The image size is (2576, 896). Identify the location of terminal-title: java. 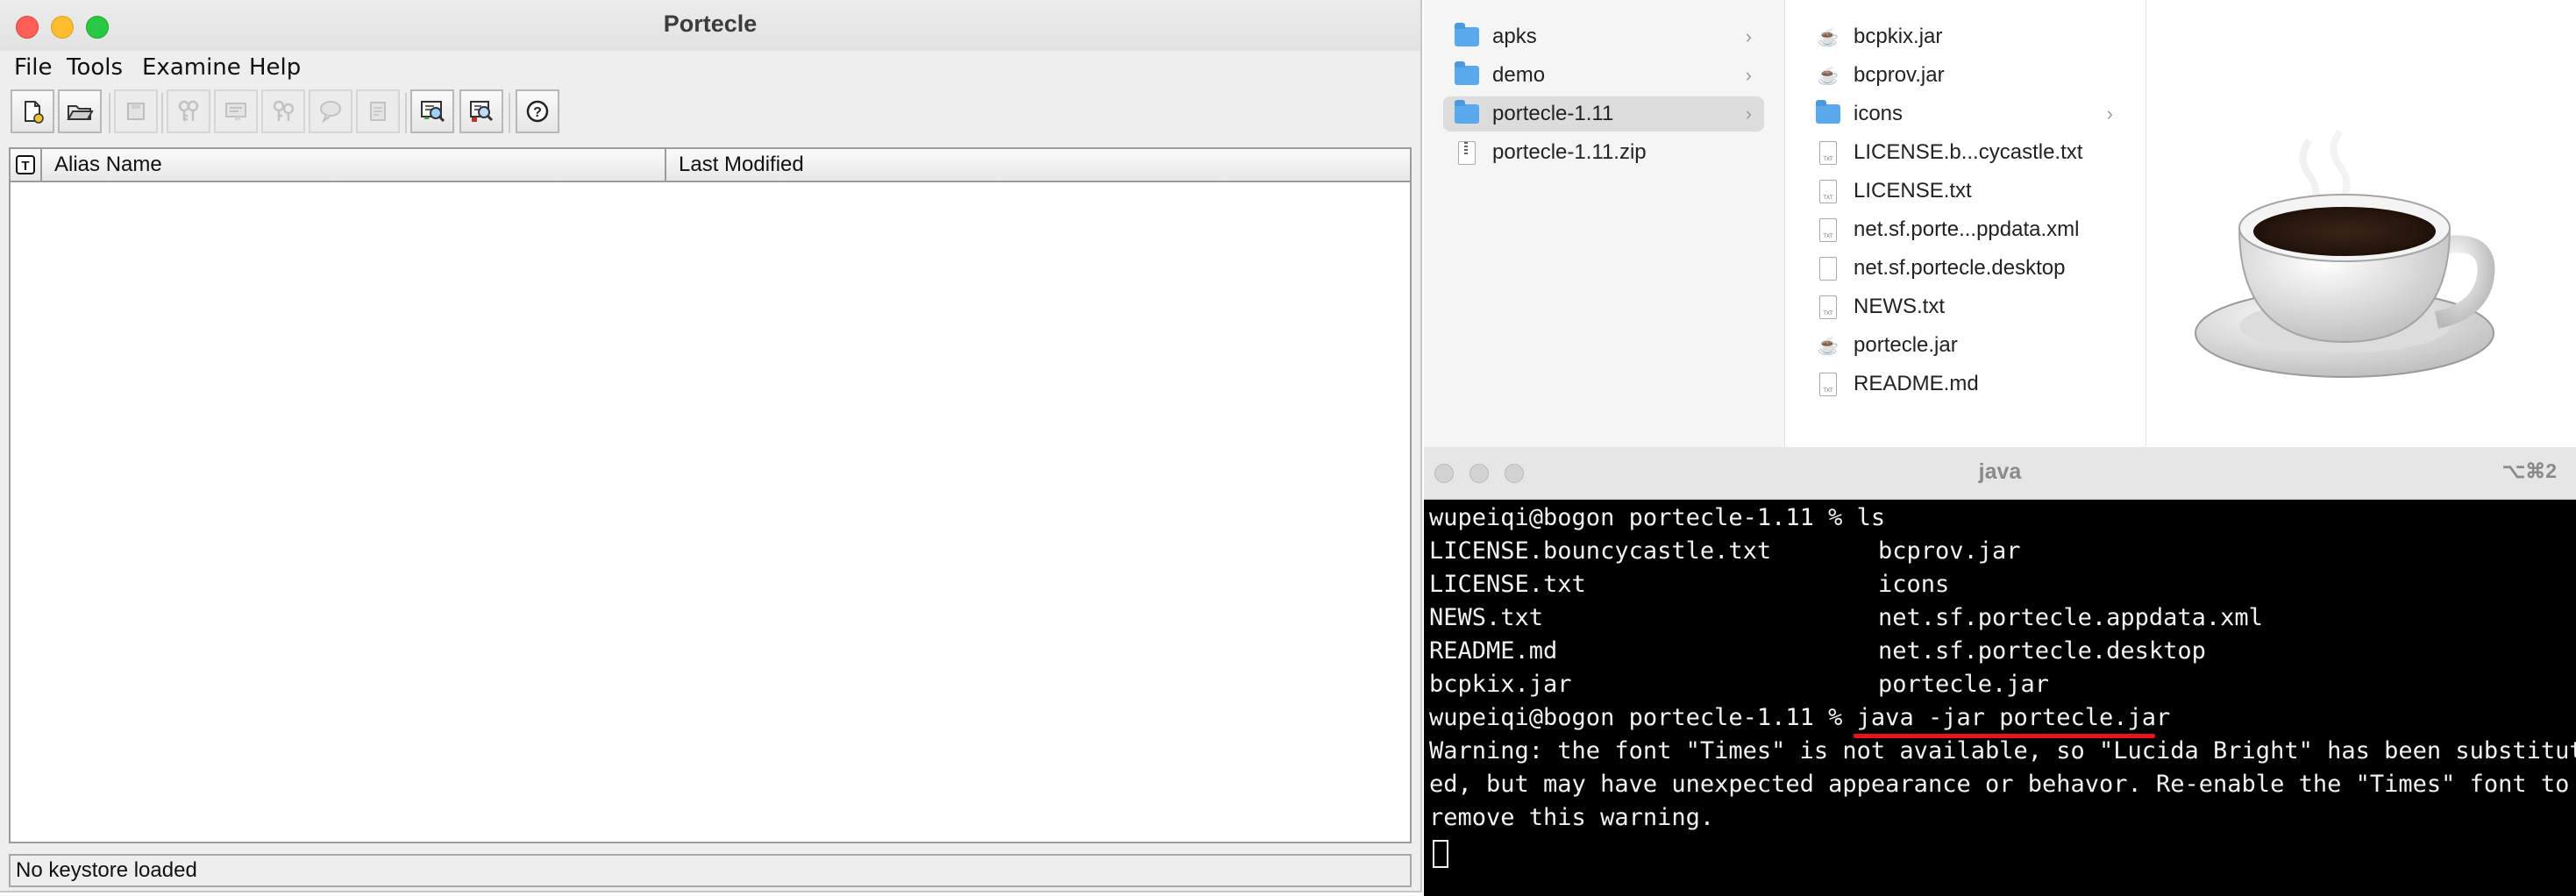
(2000, 471).